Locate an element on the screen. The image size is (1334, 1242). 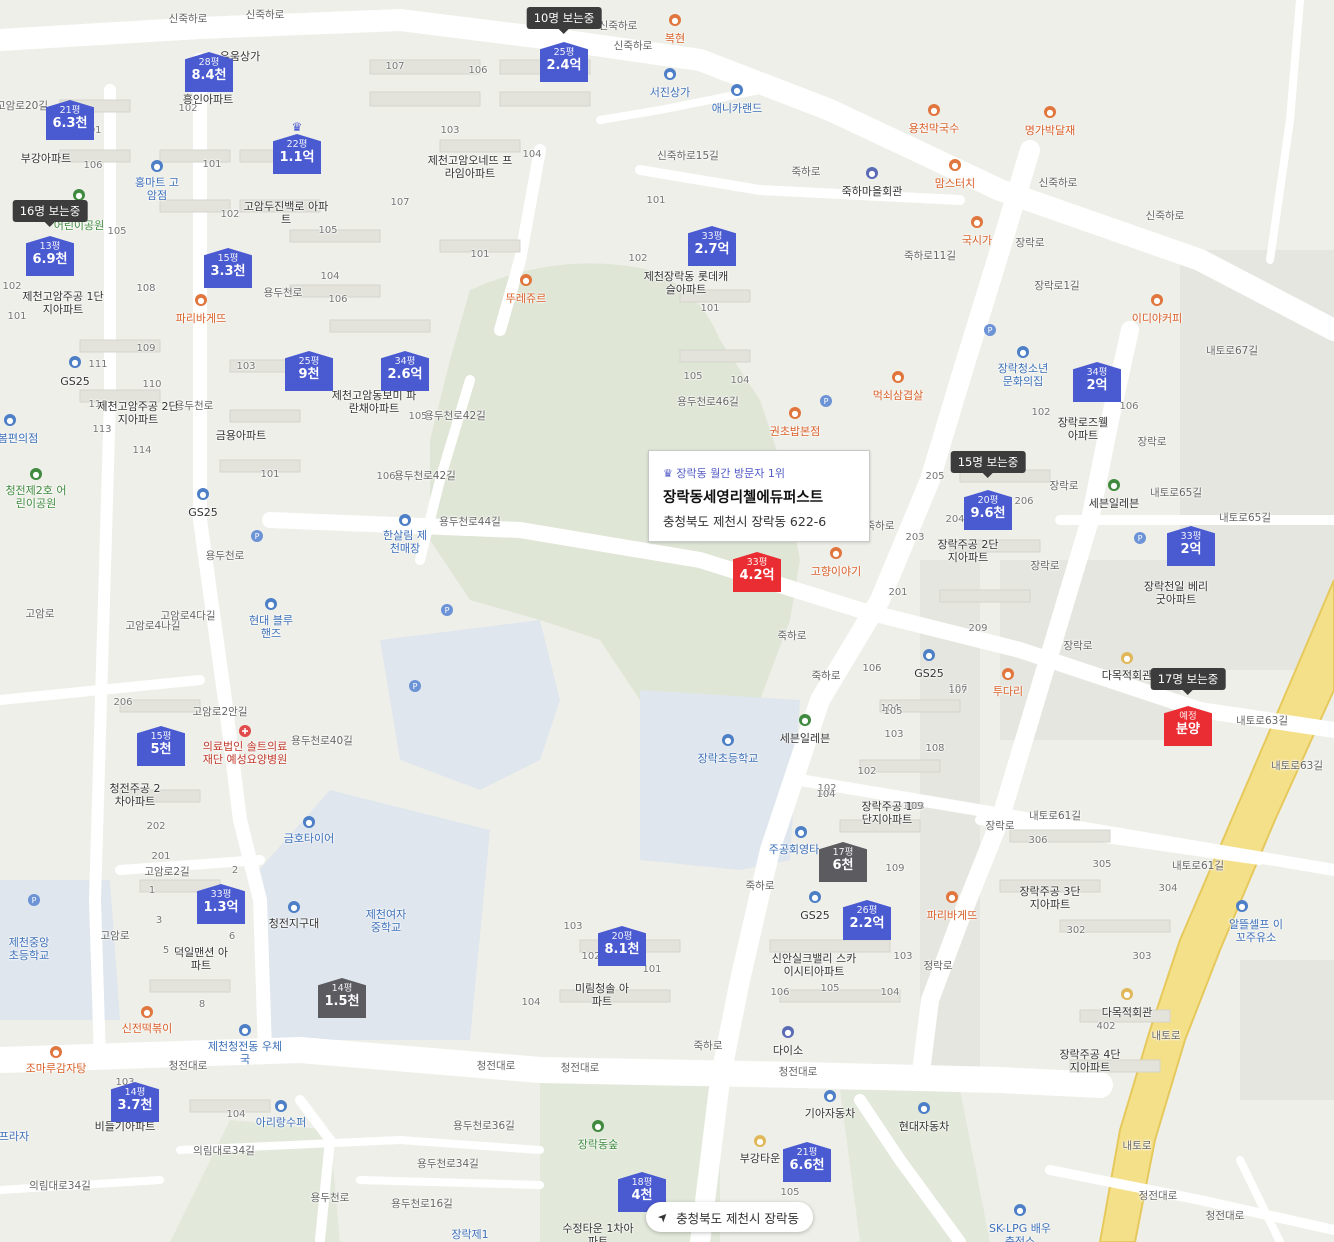
pin-area: 34평 is located at coordinates (405, 361).